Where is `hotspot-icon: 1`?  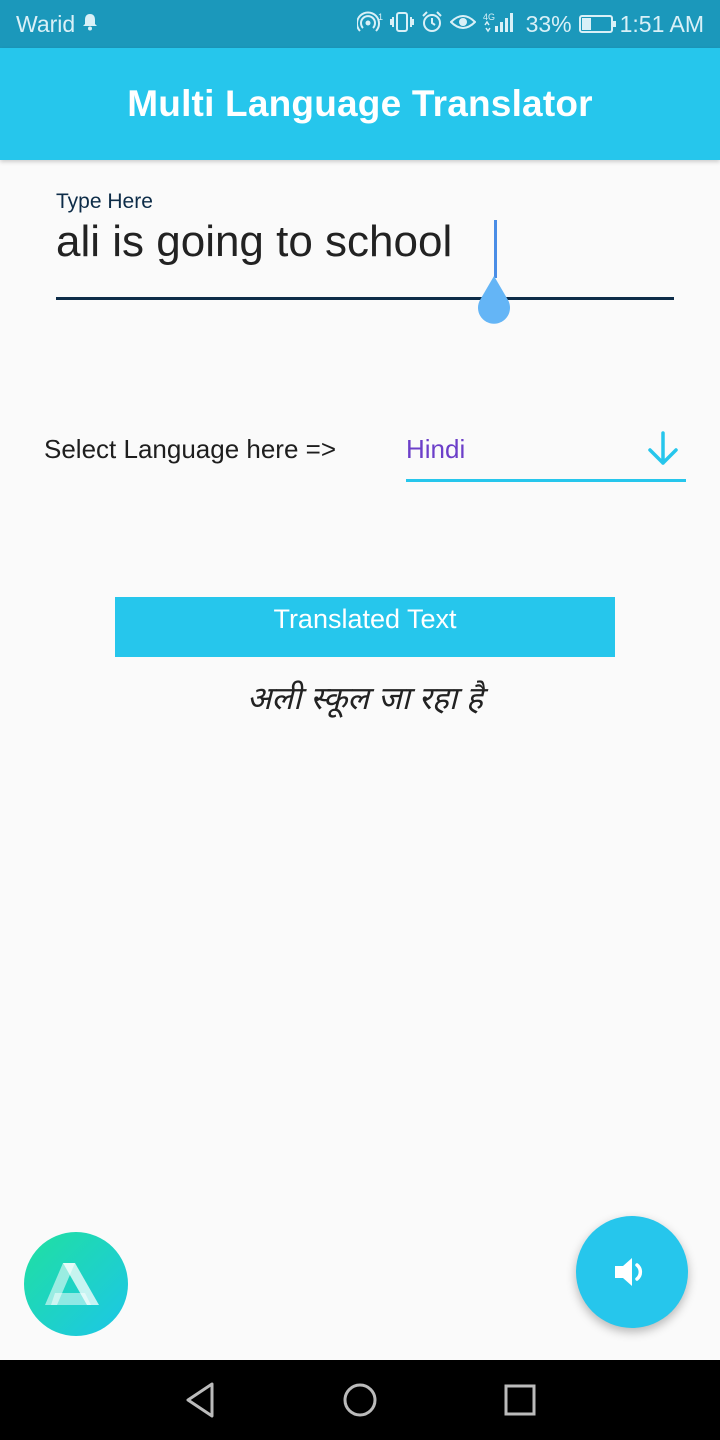
hotspot-icon: 1 is located at coordinates (369, 24).